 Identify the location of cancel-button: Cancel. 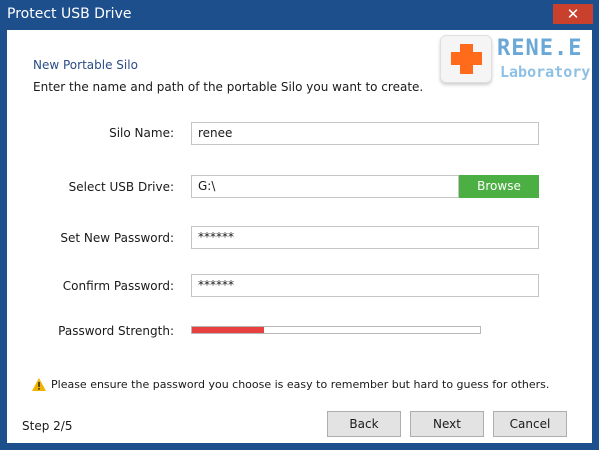
(530, 424).